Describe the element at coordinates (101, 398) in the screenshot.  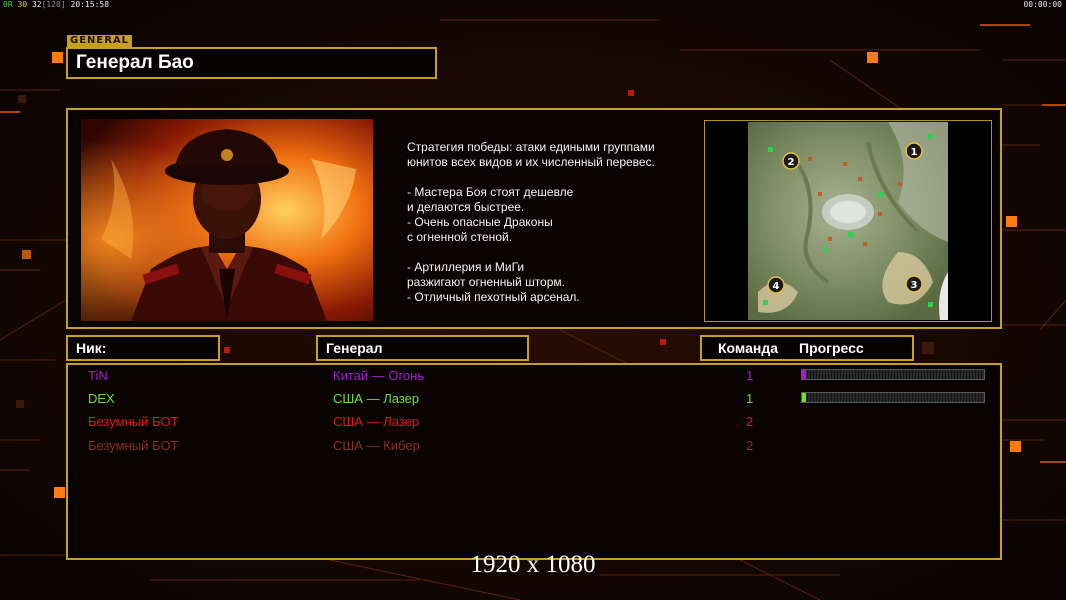
I see `player-nick: DEX` at that location.